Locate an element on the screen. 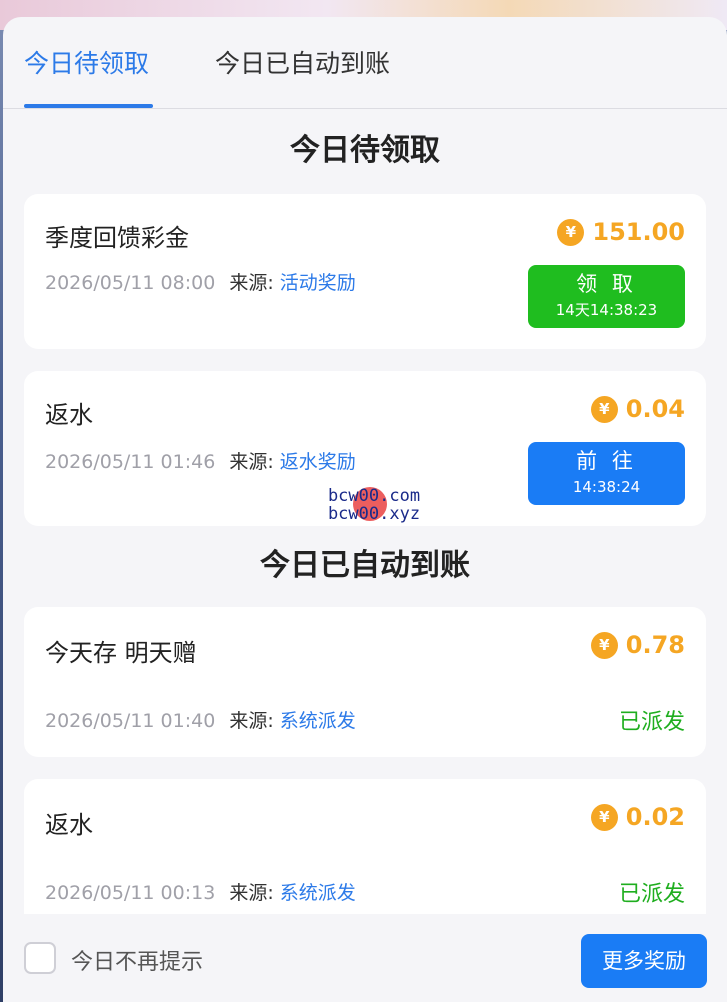  tab-auto-credited: 今日已自动到账 is located at coordinates (302, 64).